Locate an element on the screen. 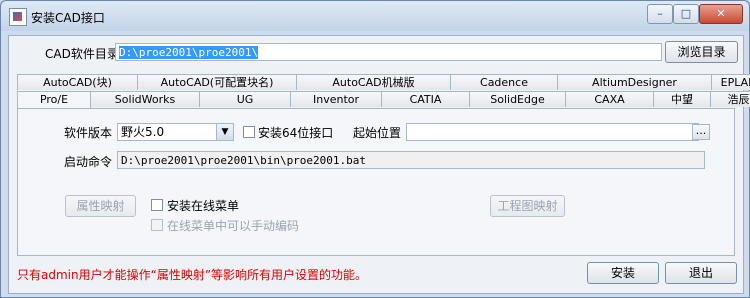 The image size is (750, 298). tab-front-1: SolidWorks is located at coordinates (145, 99).